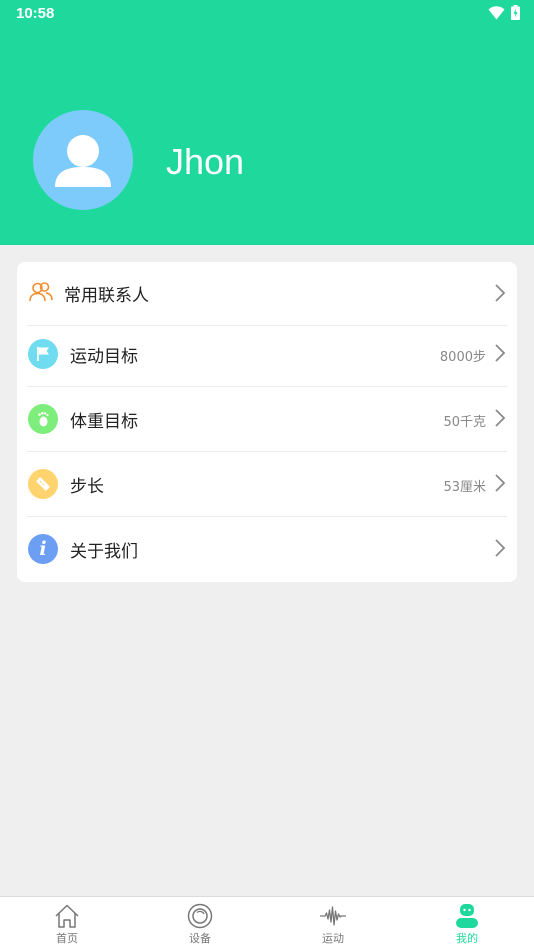 The width and height of the screenshot is (534, 950). Describe the element at coordinates (464, 487) in the screenshot. I see `menu-item-value: 53厘米` at that location.